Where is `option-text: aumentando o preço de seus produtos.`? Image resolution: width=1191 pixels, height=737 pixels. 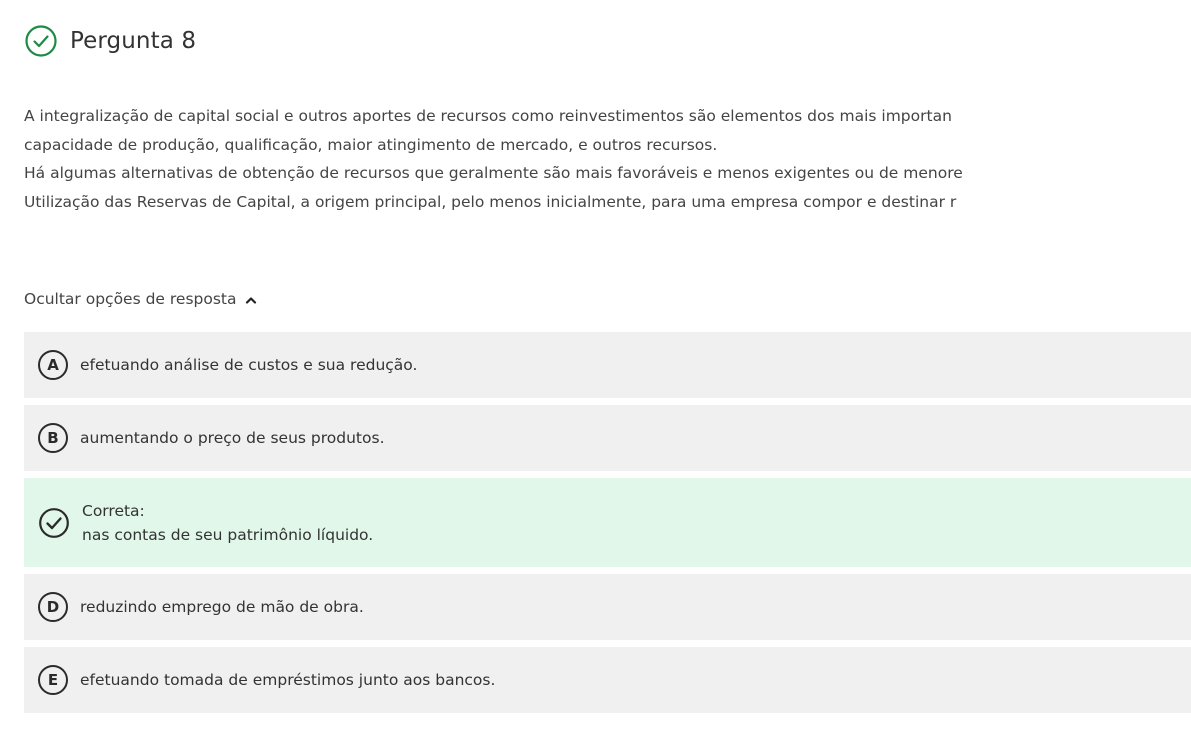 option-text: aumentando o preço de seus produtos. is located at coordinates (232, 438).